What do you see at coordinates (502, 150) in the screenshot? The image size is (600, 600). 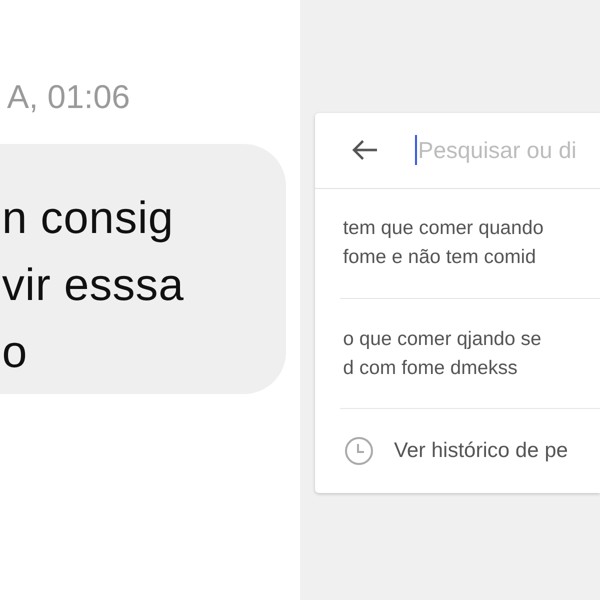 I see `search-field: Pesquisar ou di` at bounding box center [502, 150].